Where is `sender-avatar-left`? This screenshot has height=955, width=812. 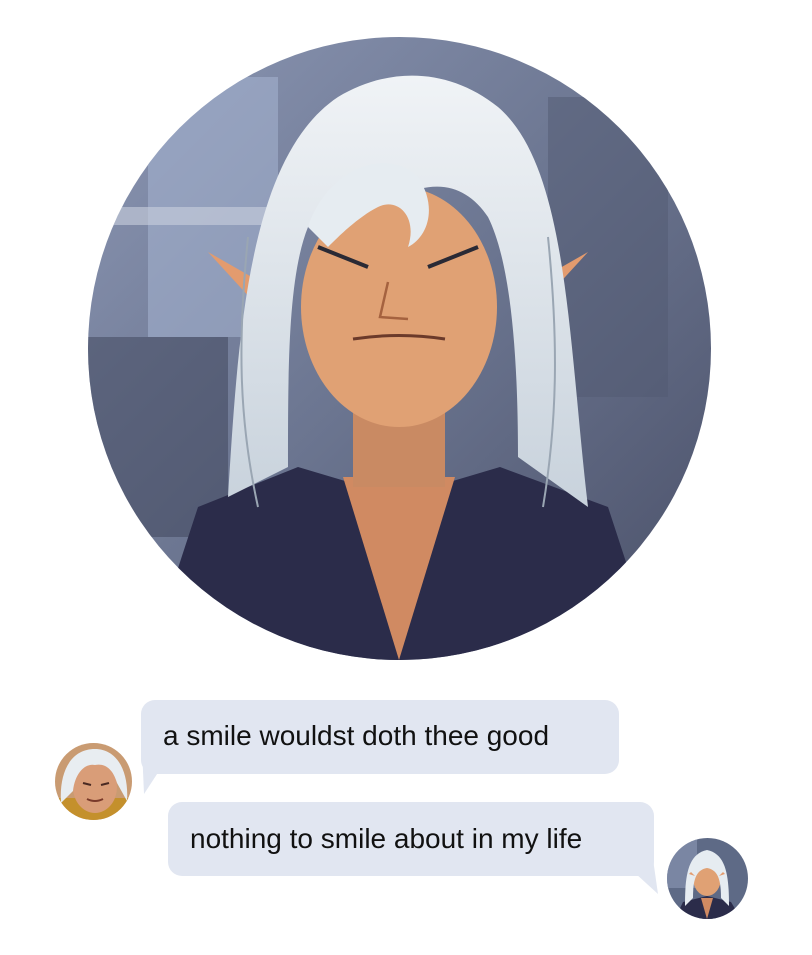 sender-avatar-left is located at coordinates (93, 781).